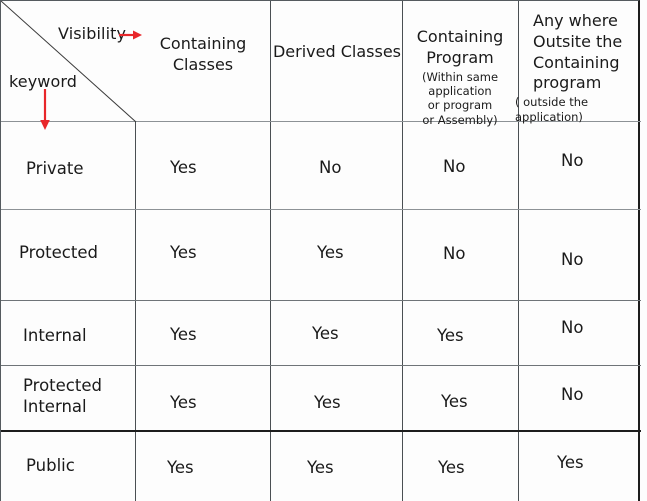 The image size is (647, 501). What do you see at coordinates (55, 335) in the screenshot?
I see `row-label-internal: Internal` at bounding box center [55, 335].